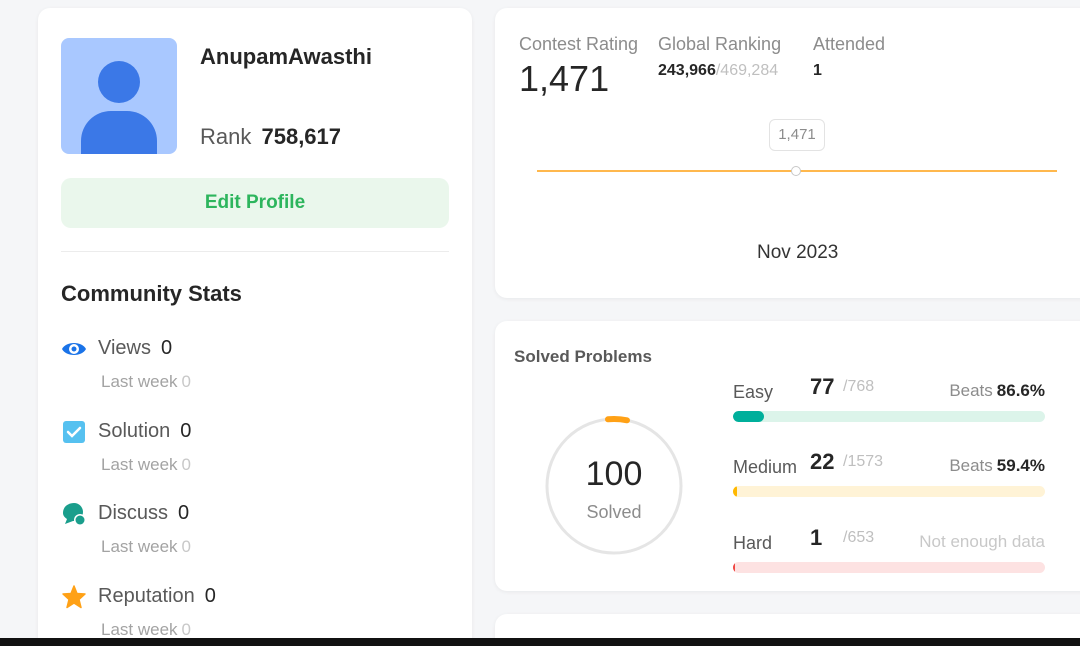  Describe the element at coordinates (186, 629) in the screenshot. I see `reputation-last-week-value: 0` at that location.